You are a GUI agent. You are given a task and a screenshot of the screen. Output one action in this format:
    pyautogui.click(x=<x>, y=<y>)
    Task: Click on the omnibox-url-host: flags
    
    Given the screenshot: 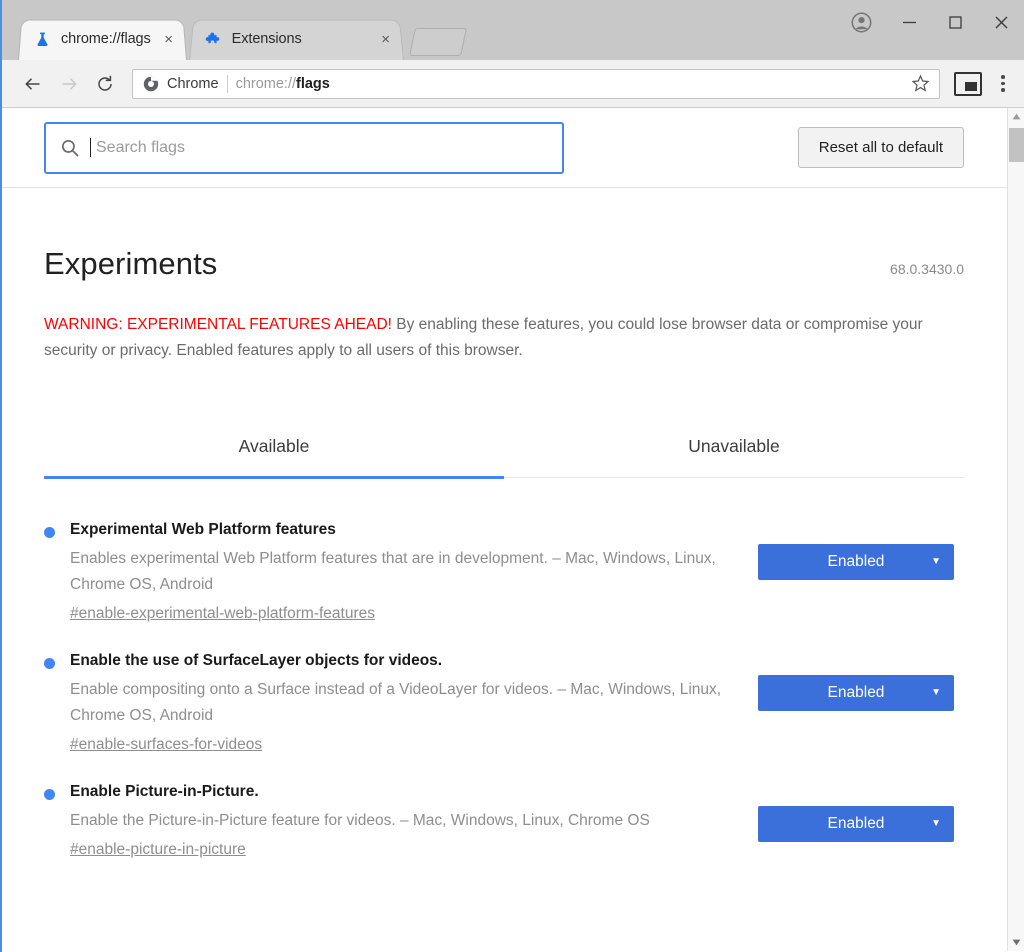 What is the action you would take?
    pyautogui.click(x=313, y=83)
    